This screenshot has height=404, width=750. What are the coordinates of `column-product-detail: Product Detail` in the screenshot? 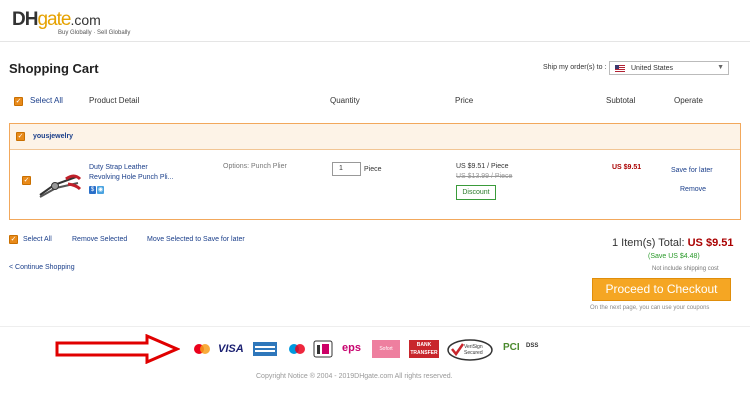 It's located at (114, 100).